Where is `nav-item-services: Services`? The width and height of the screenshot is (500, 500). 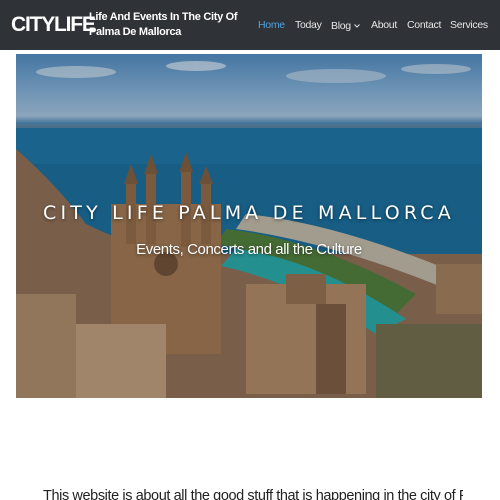
nav-item-services: Services is located at coordinates (469, 25).